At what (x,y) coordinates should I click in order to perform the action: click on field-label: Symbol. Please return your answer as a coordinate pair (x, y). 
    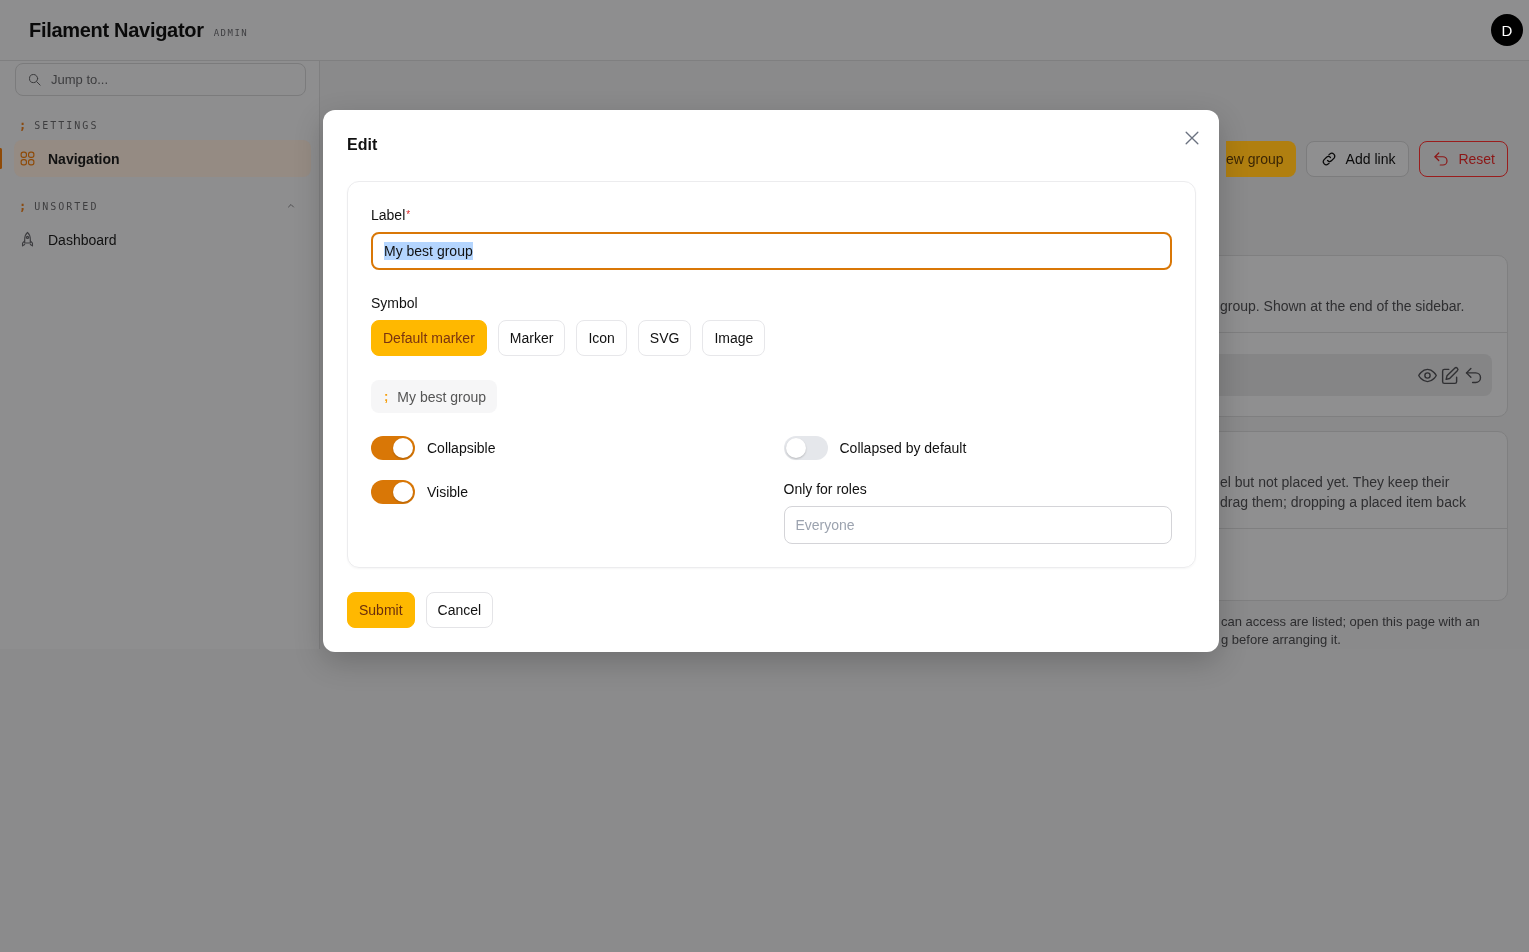
    Looking at the image, I should click on (395, 303).